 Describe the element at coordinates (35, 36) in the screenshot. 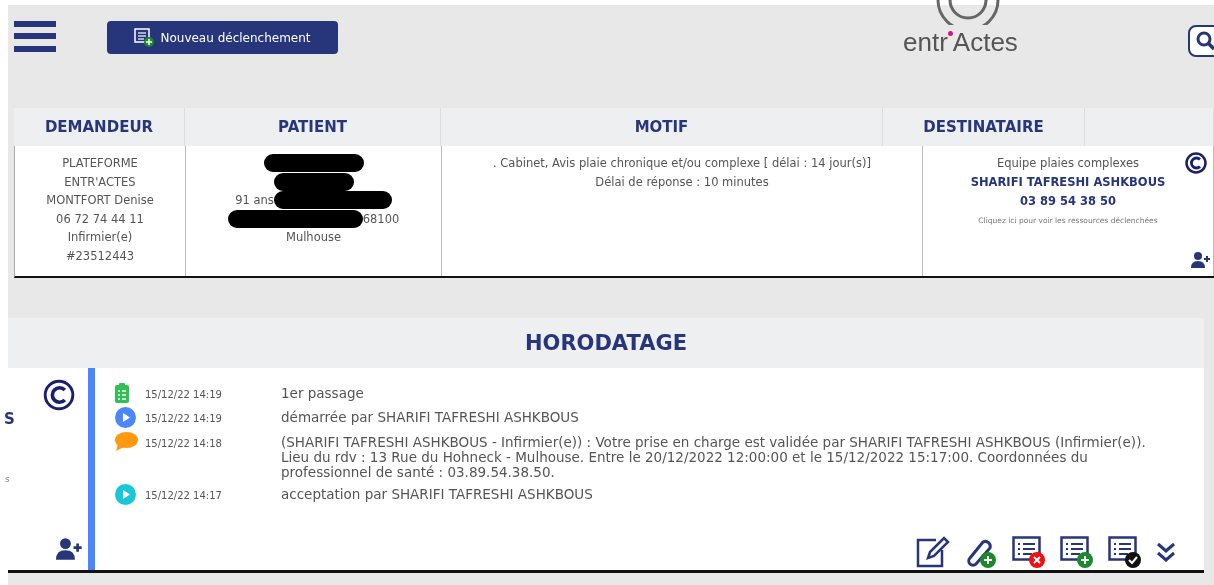

I see `menu-icon` at that location.